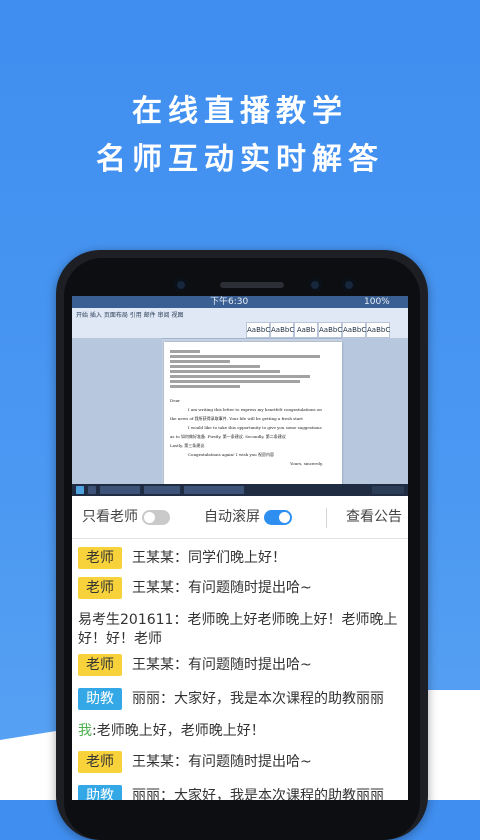 The height and width of the screenshot is (840, 480). Describe the element at coordinates (374, 517) in the screenshot. I see `view-notice-button: 查看公告` at that location.